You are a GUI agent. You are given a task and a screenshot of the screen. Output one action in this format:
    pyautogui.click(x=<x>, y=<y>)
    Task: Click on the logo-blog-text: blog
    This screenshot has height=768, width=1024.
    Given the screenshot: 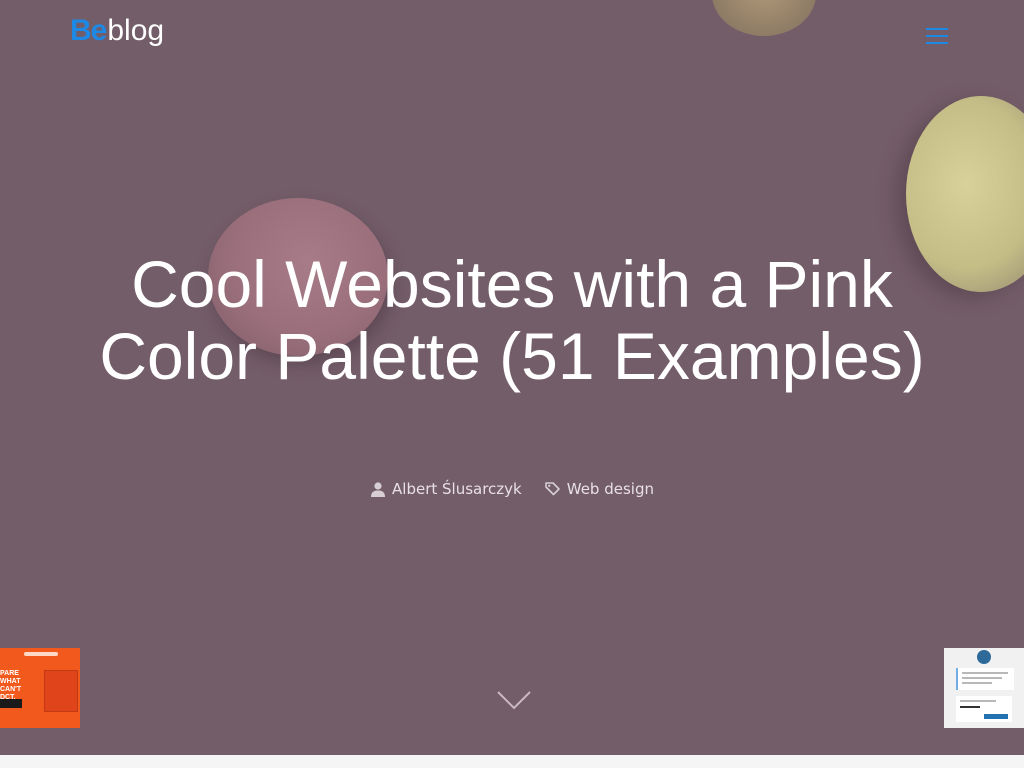 What is the action you would take?
    pyautogui.click(x=136, y=30)
    